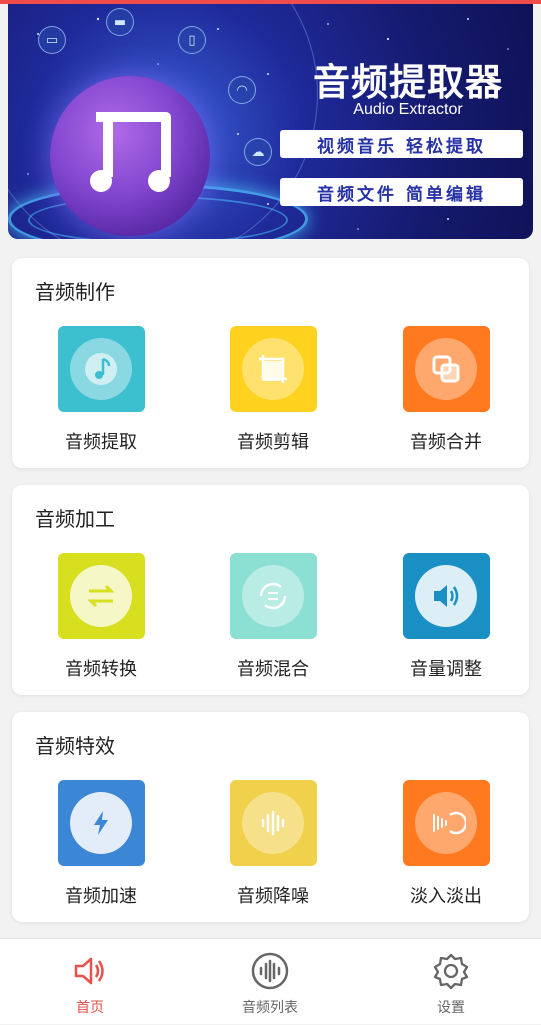 This screenshot has height=1025, width=541. I want to click on app-title: 音频提取器, so click(408, 82).